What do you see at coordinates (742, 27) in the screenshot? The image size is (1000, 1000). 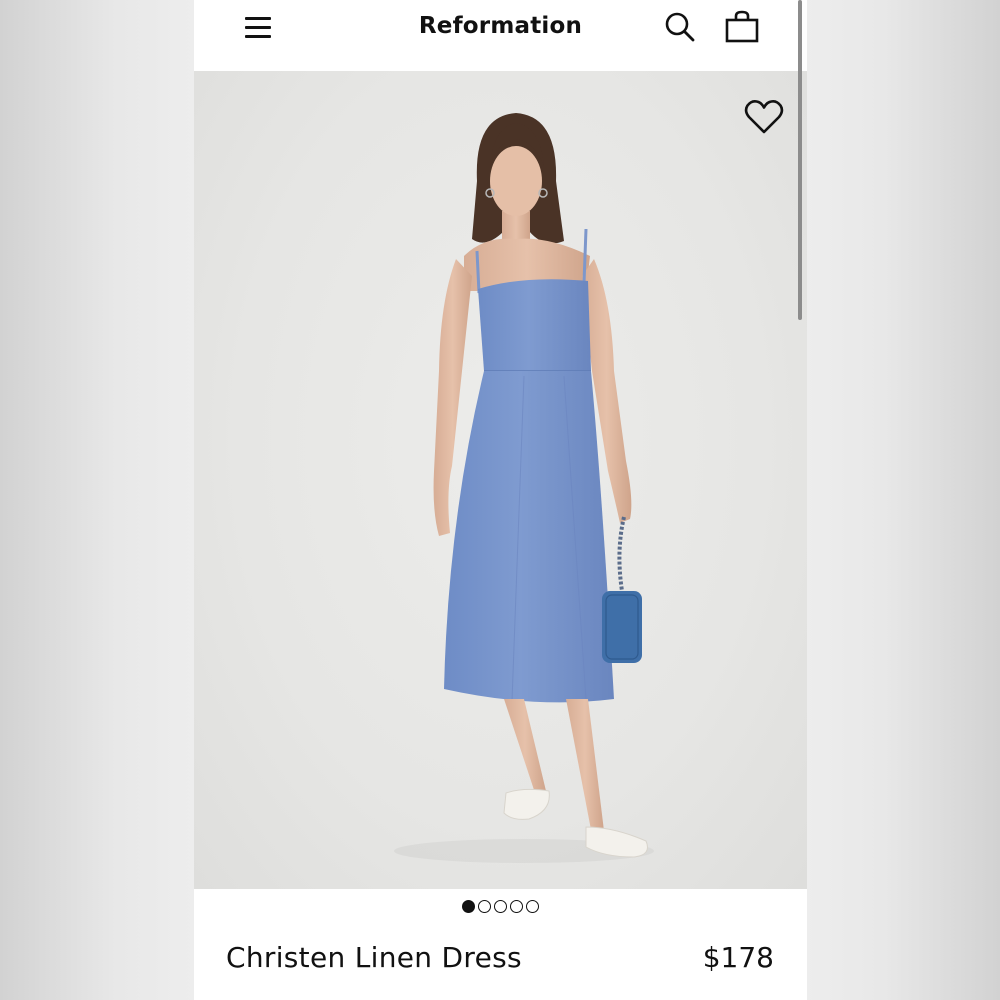 I see `shopping-bag-icon` at bounding box center [742, 27].